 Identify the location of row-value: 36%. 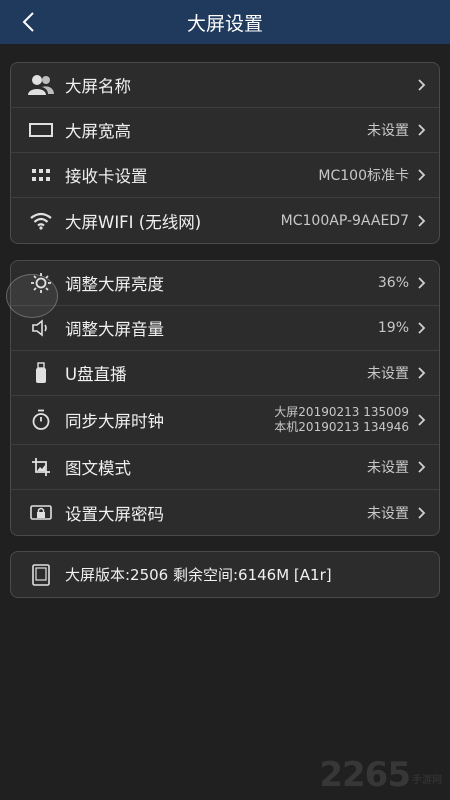
(393, 283).